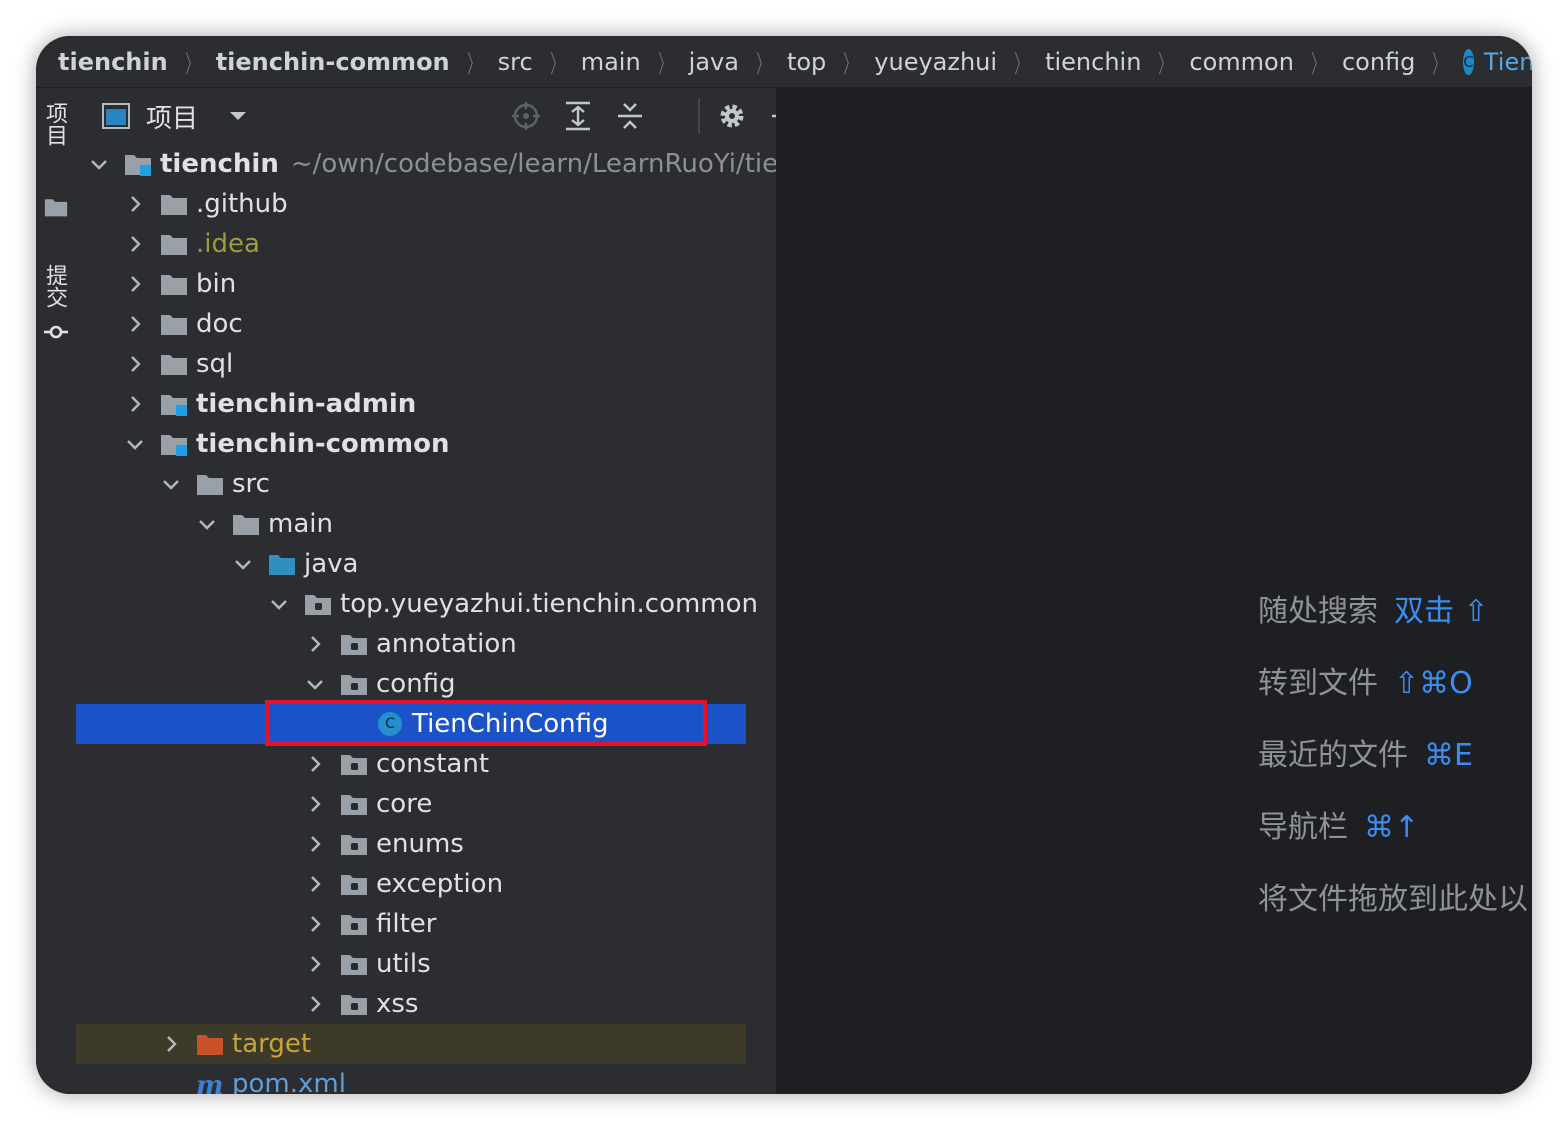  What do you see at coordinates (411, 484) in the screenshot?
I see `tree-item-src: src` at bounding box center [411, 484].